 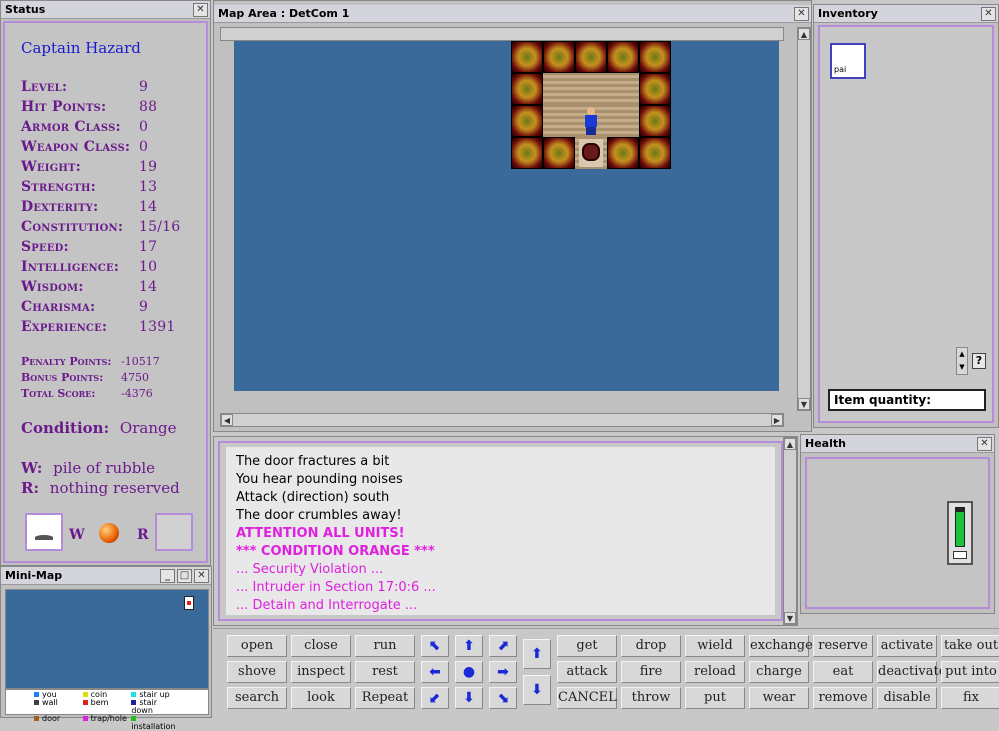 What do you see at coordinates (321, 672) in the screenshot?
I see `command-button-inspect: inspect` at bounding box center [321, 672].